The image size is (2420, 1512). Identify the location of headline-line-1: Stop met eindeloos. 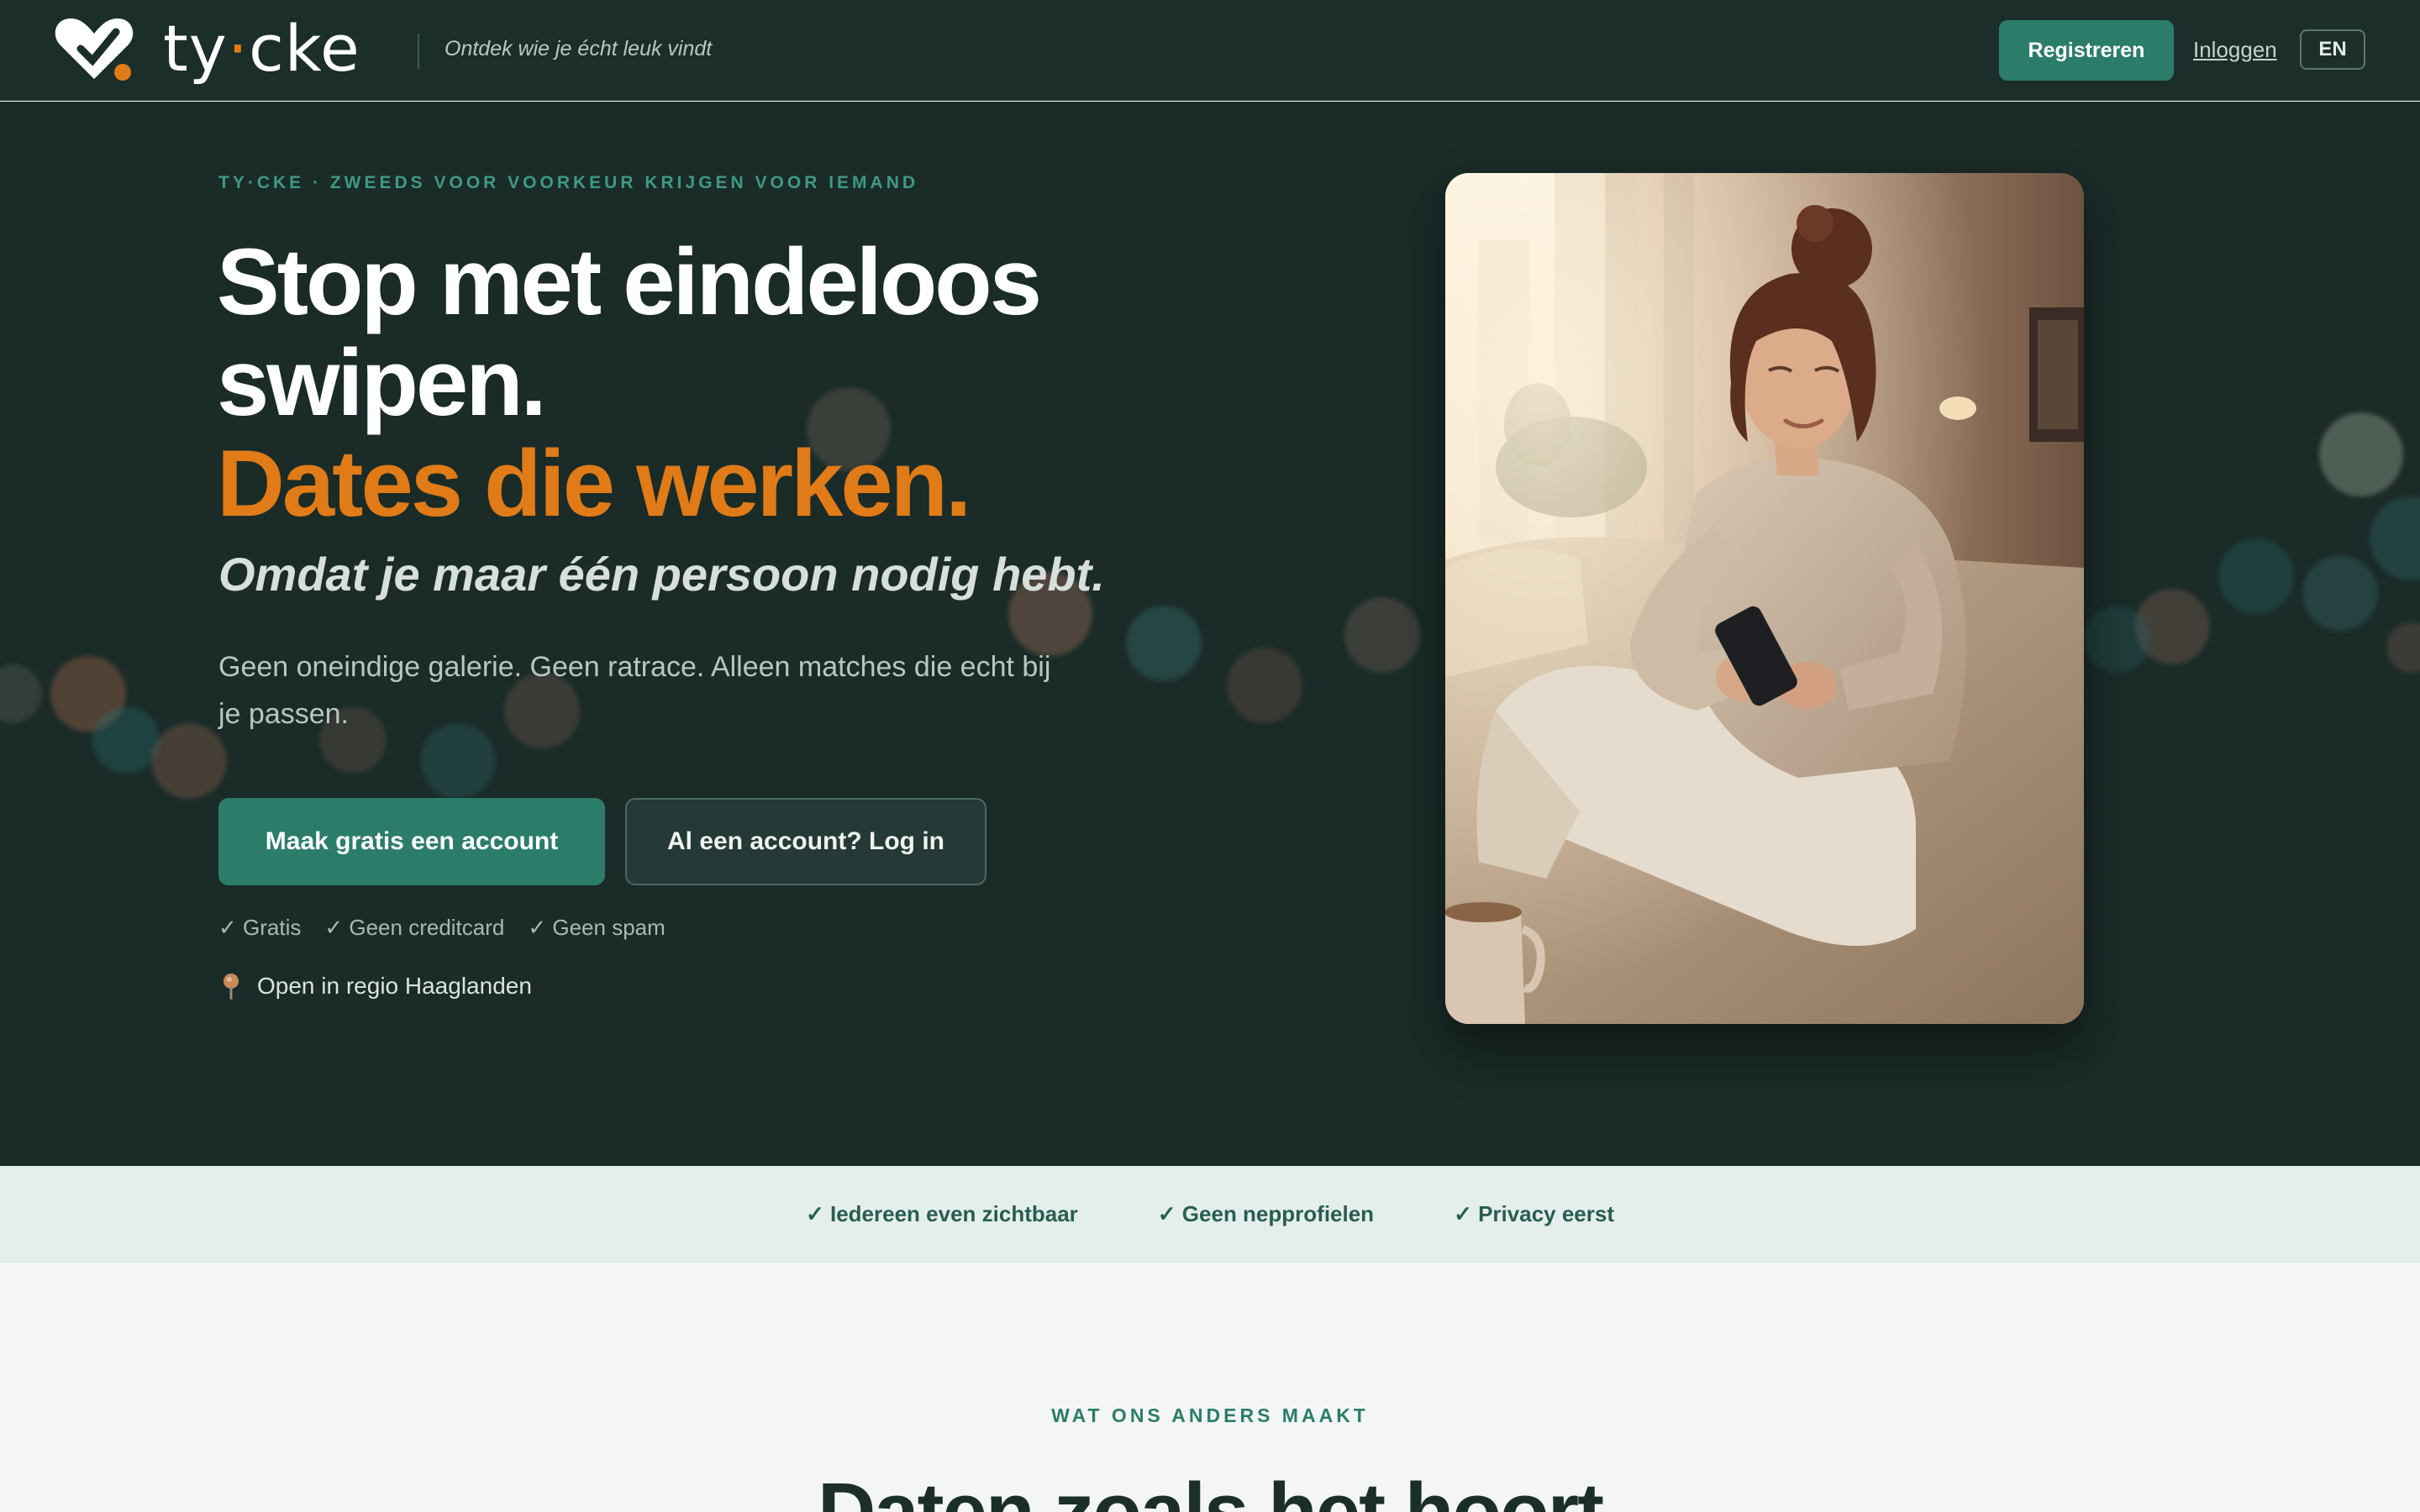
(629, 281).